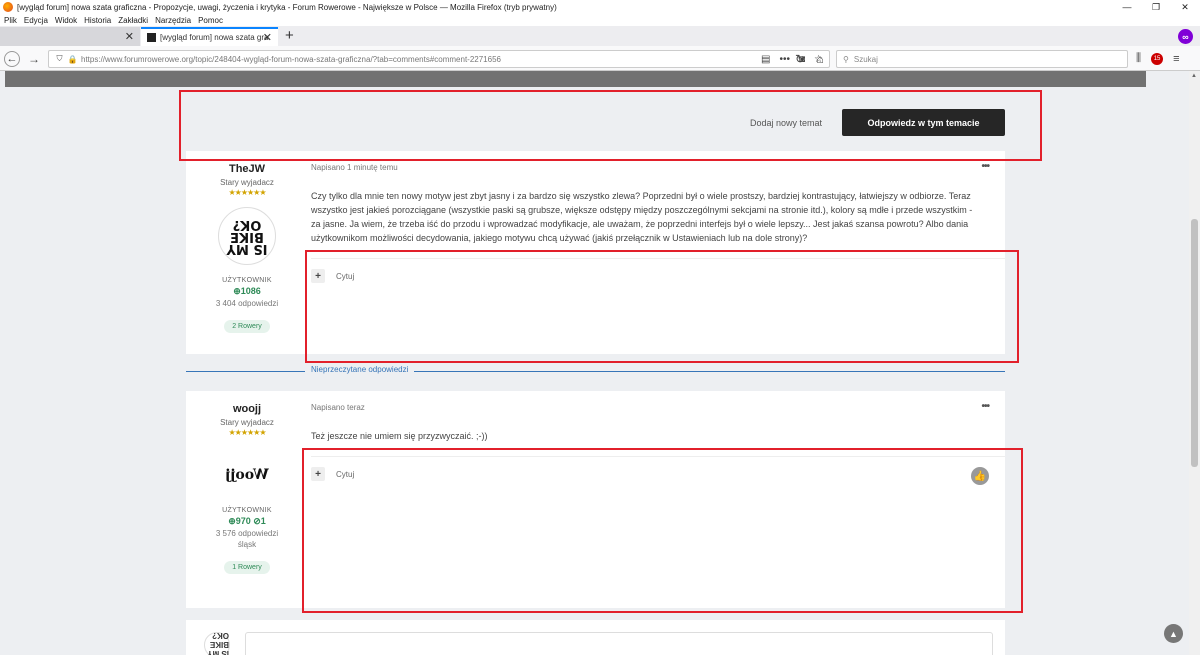 This screenshot has width=1200, height=655. I want to click on firefox-icon, so click(8, 7).